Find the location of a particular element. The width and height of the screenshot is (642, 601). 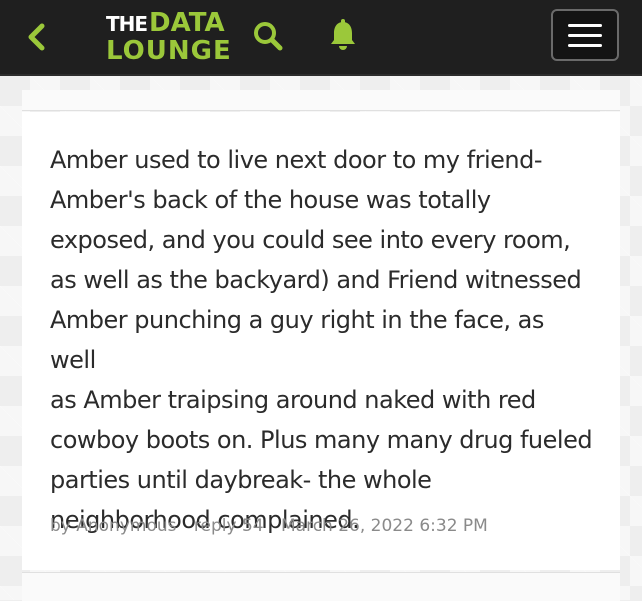

back-button is located at coordinates (37, 37).